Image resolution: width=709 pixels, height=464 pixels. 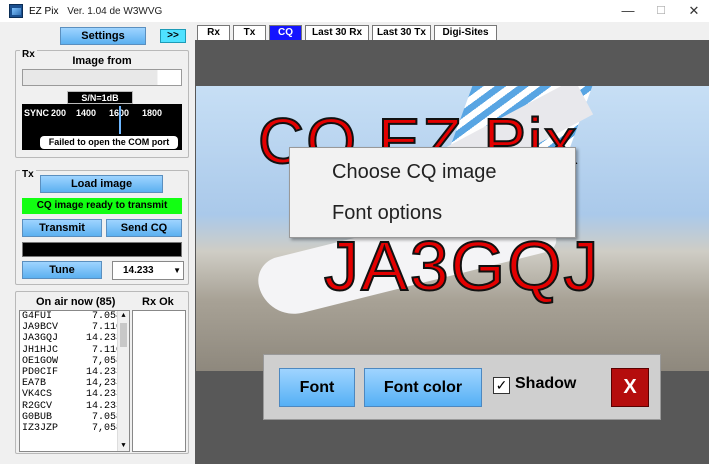 I want to click on frequency-select: 14.233 ▼, so click(x=148, y=270).